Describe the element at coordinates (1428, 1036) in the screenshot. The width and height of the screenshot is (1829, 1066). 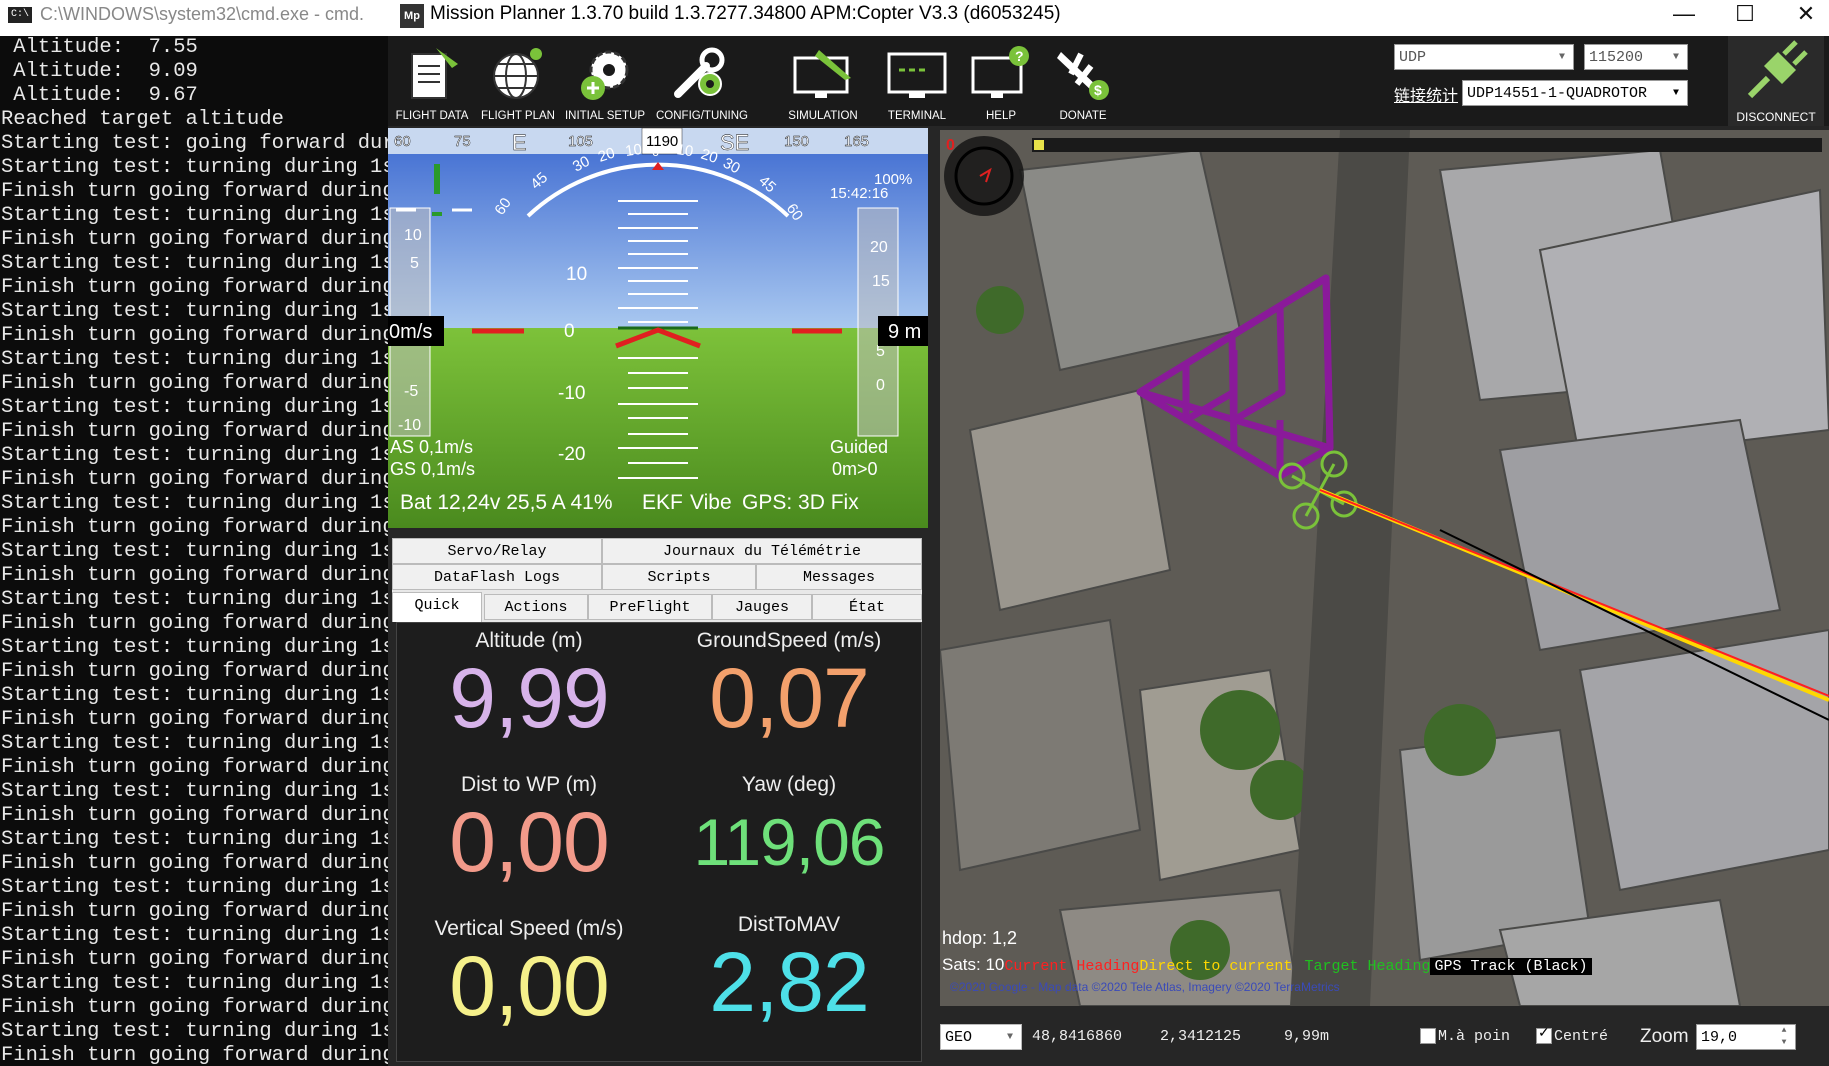
I see `goto-point-checkbox` at that location.